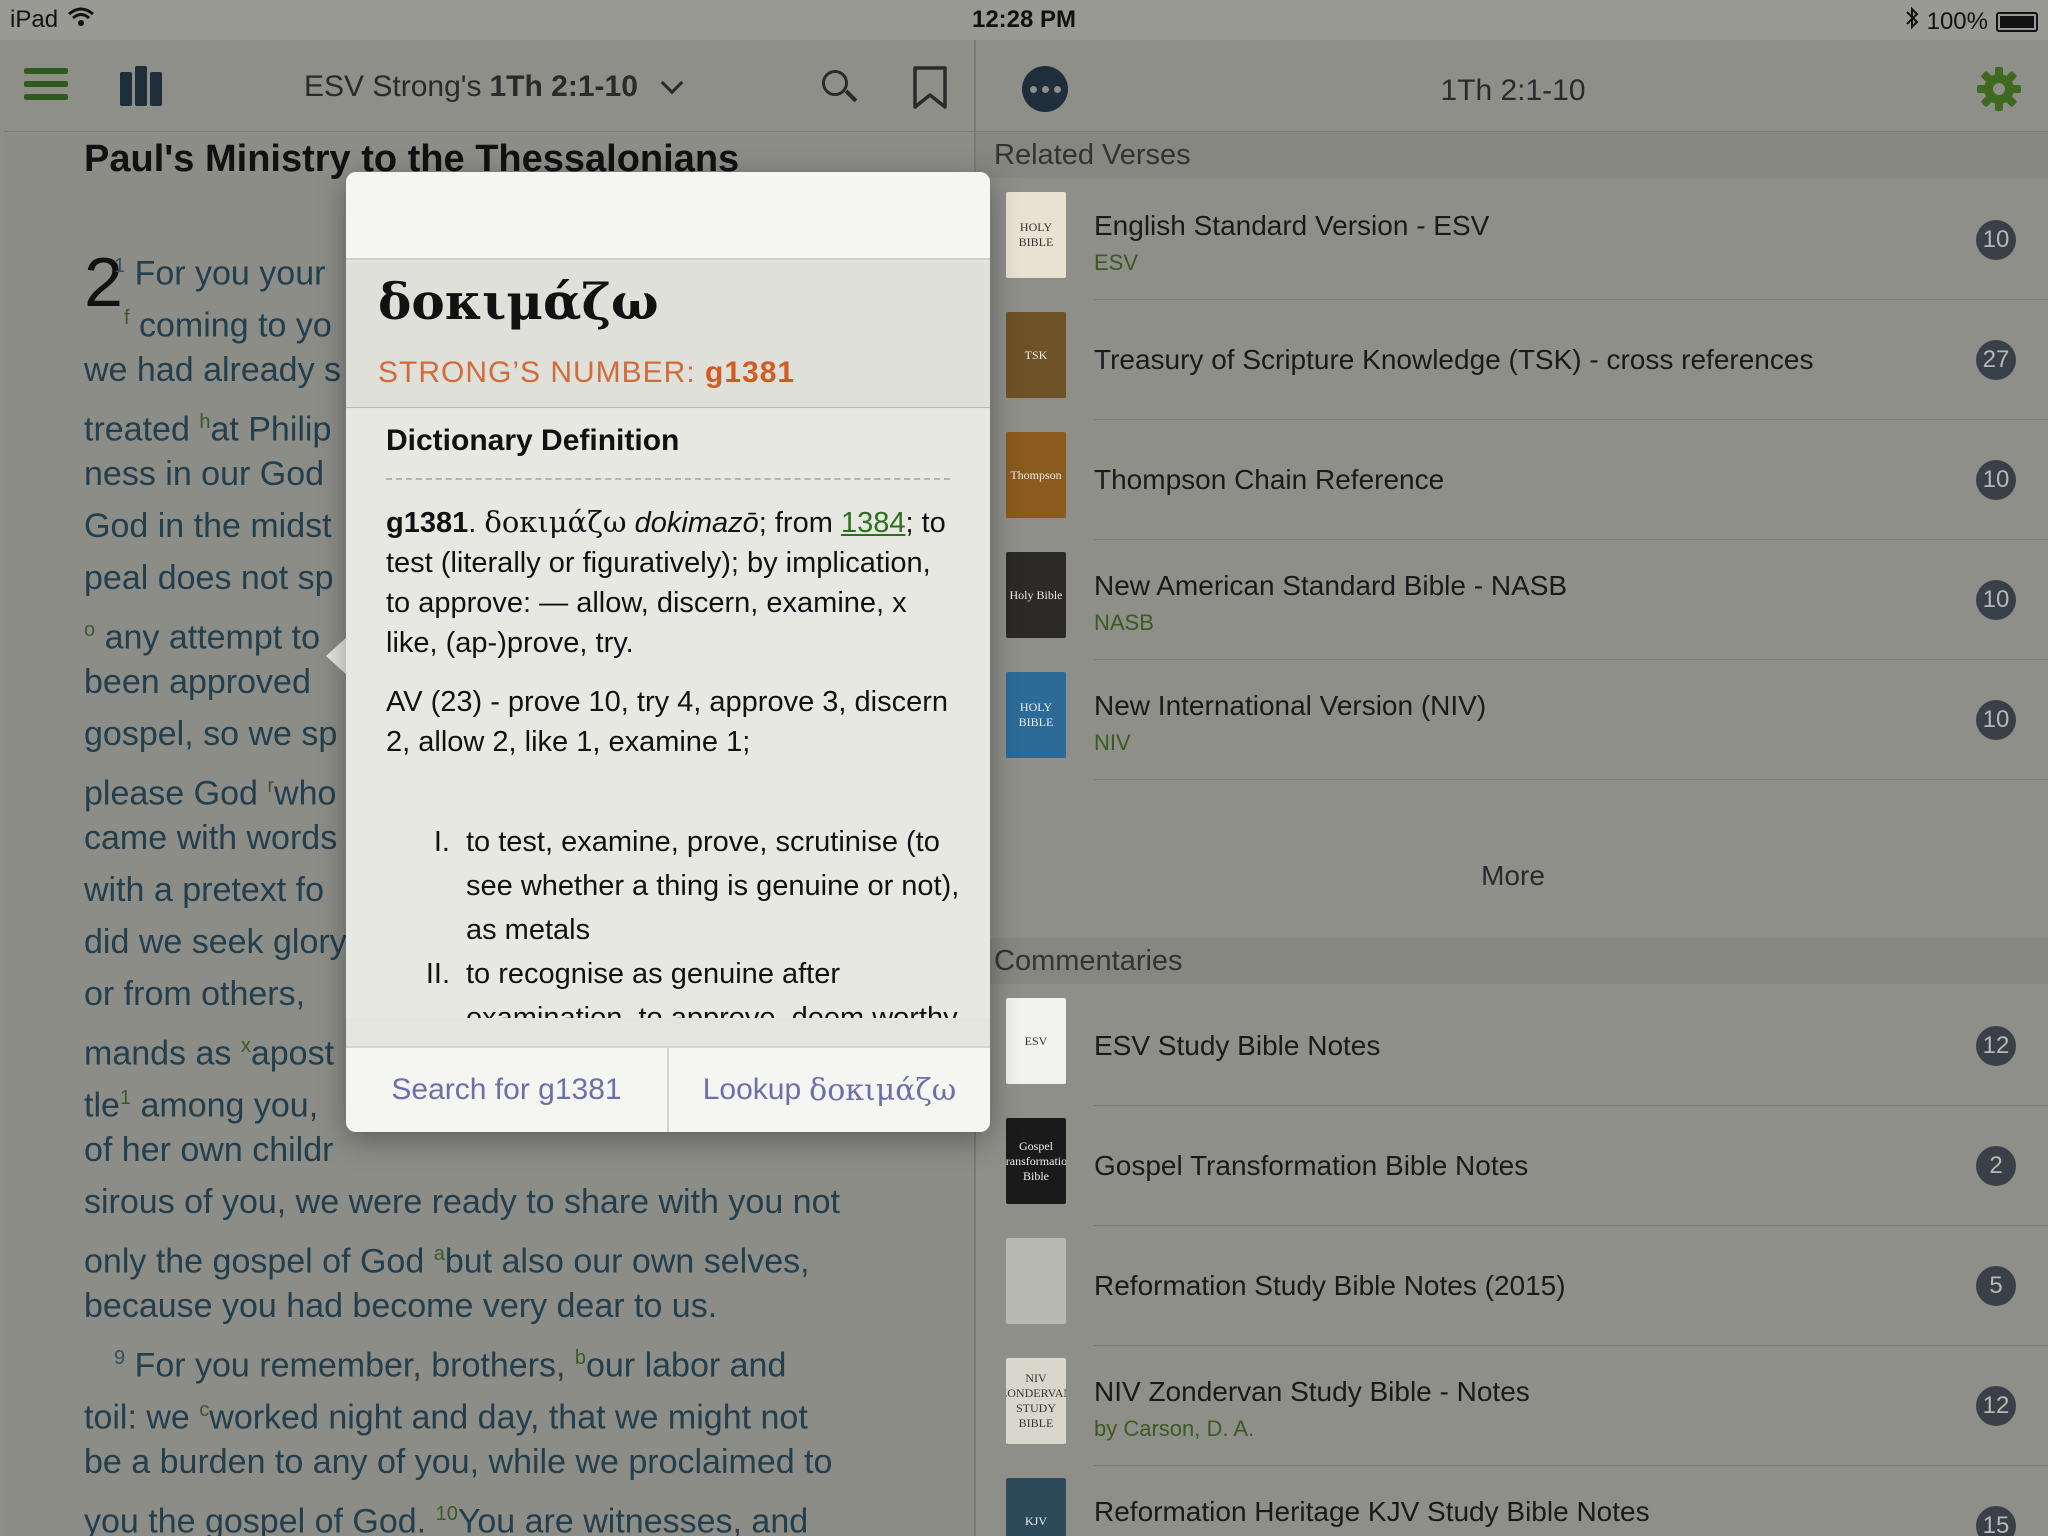  What do you see at coordinates (210, 734) in the screenshot?
I see `verse-text: gospel, so we sp` at bounding box center [210, 734].